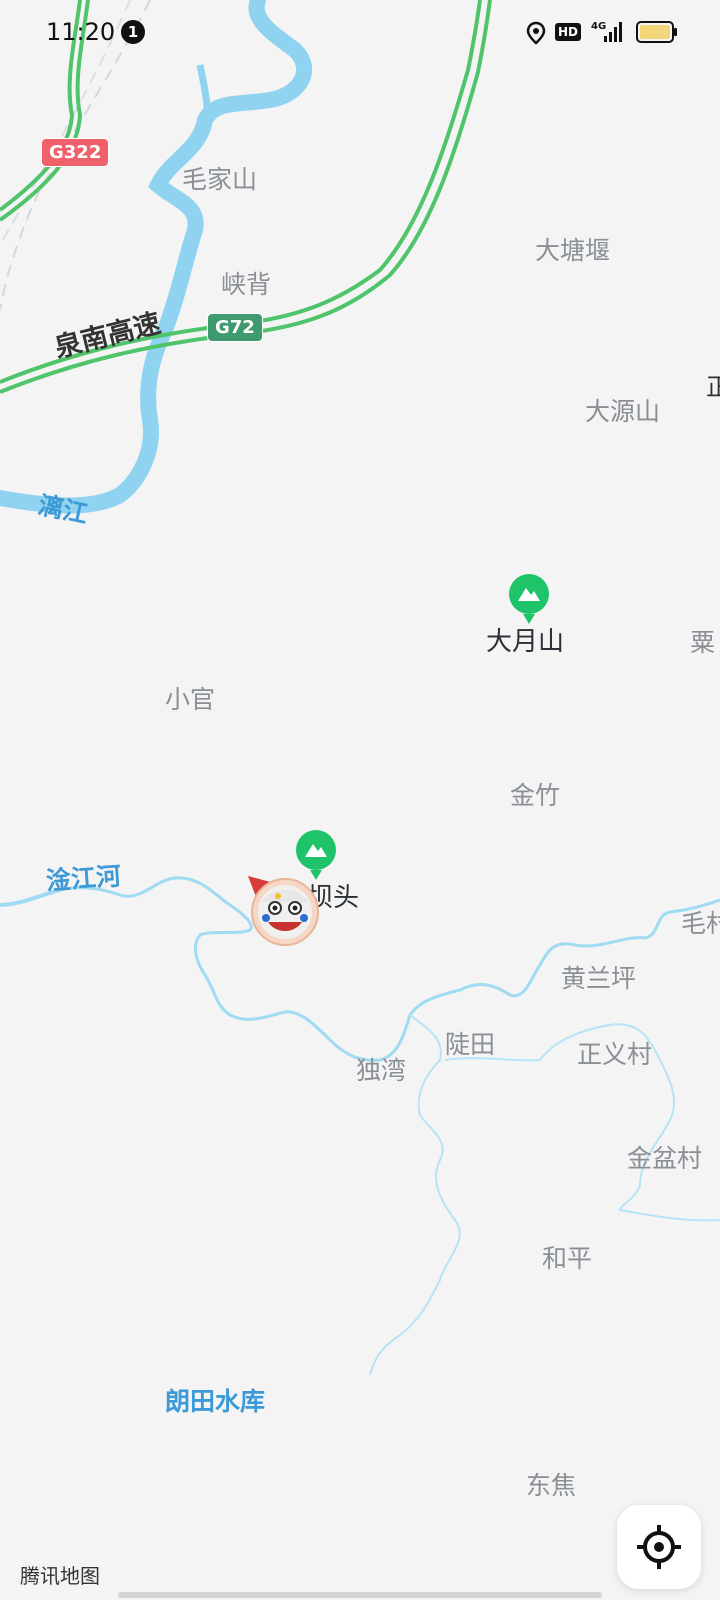  Describe the element at coordinates (190, 699) in the screenshot. I see `place-label: 小官` at that location.